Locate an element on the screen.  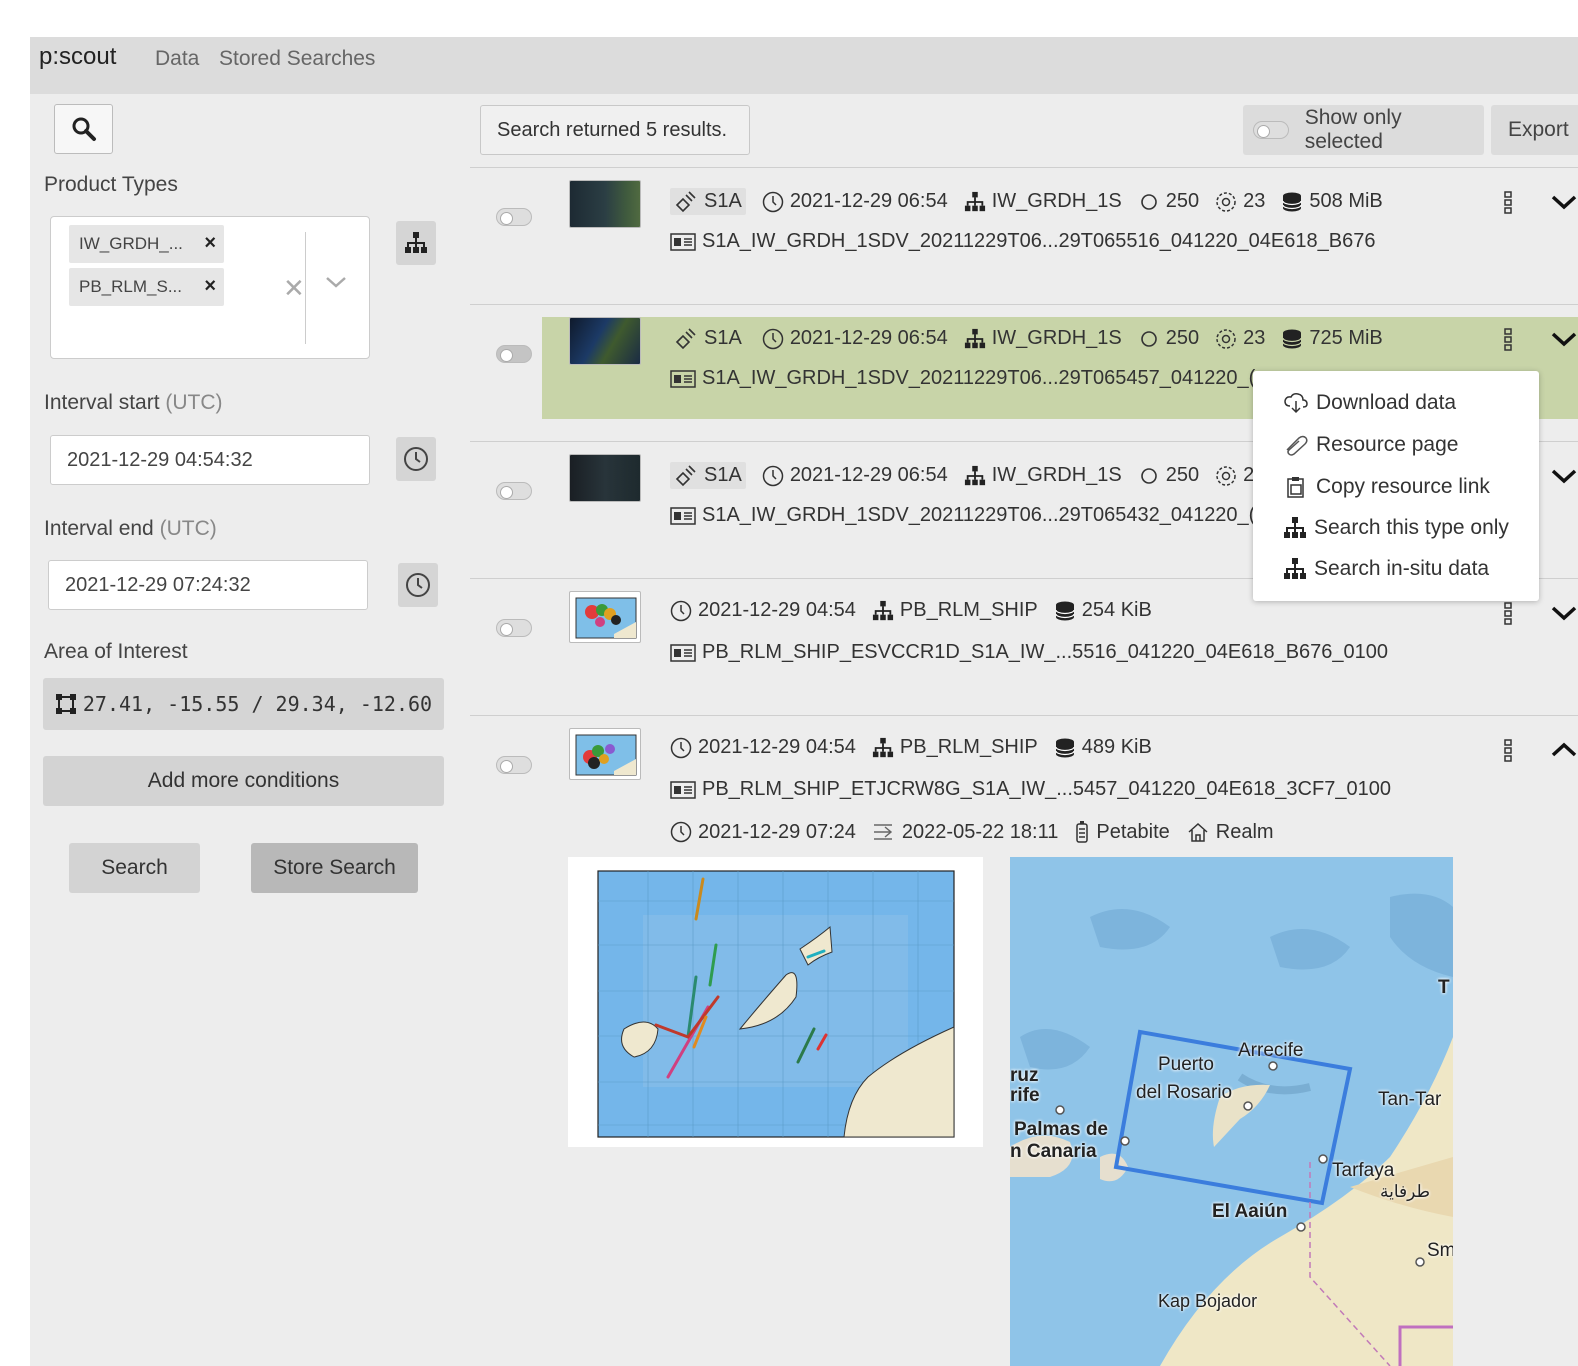
relative-orbit: 2 is located at coordinates (1234, 475).